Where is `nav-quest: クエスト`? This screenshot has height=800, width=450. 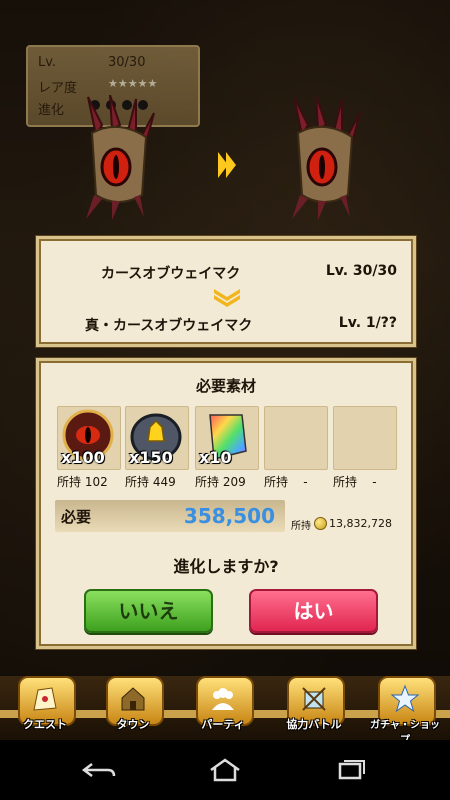 nav-quest: クエスト is located at coordinates (45, 708).